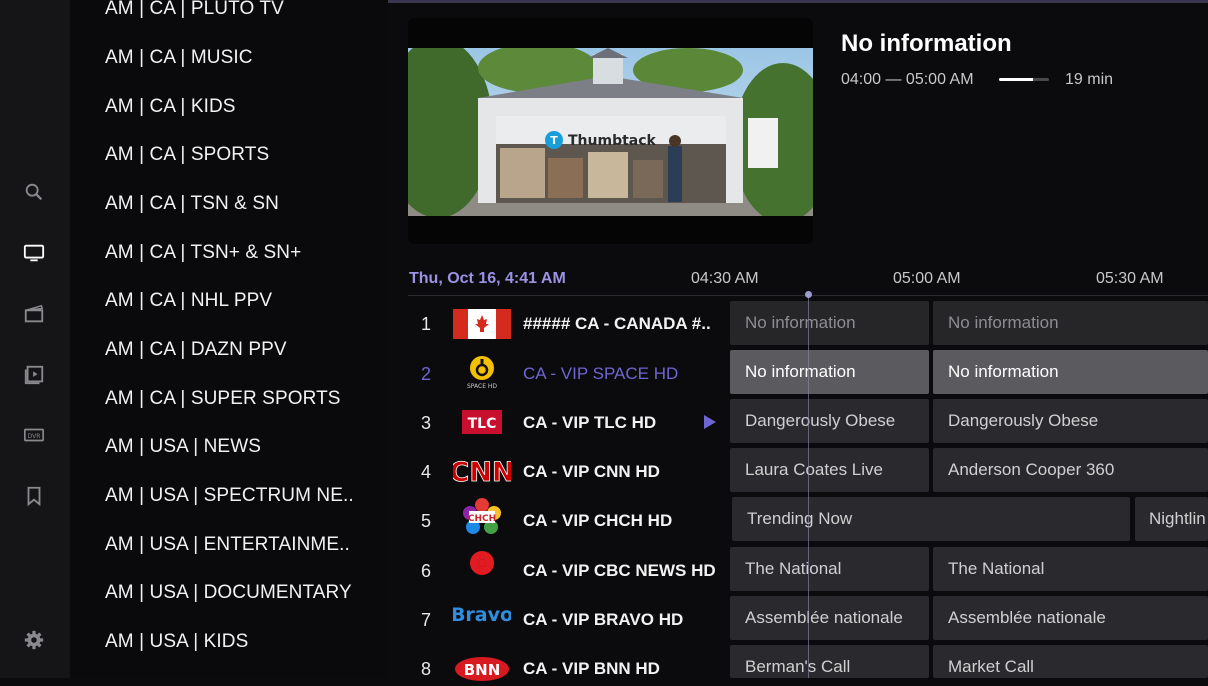 This screenshot has width=1208, height=686. I want to click on program-cell: Berman's Call, so click(829, 661).